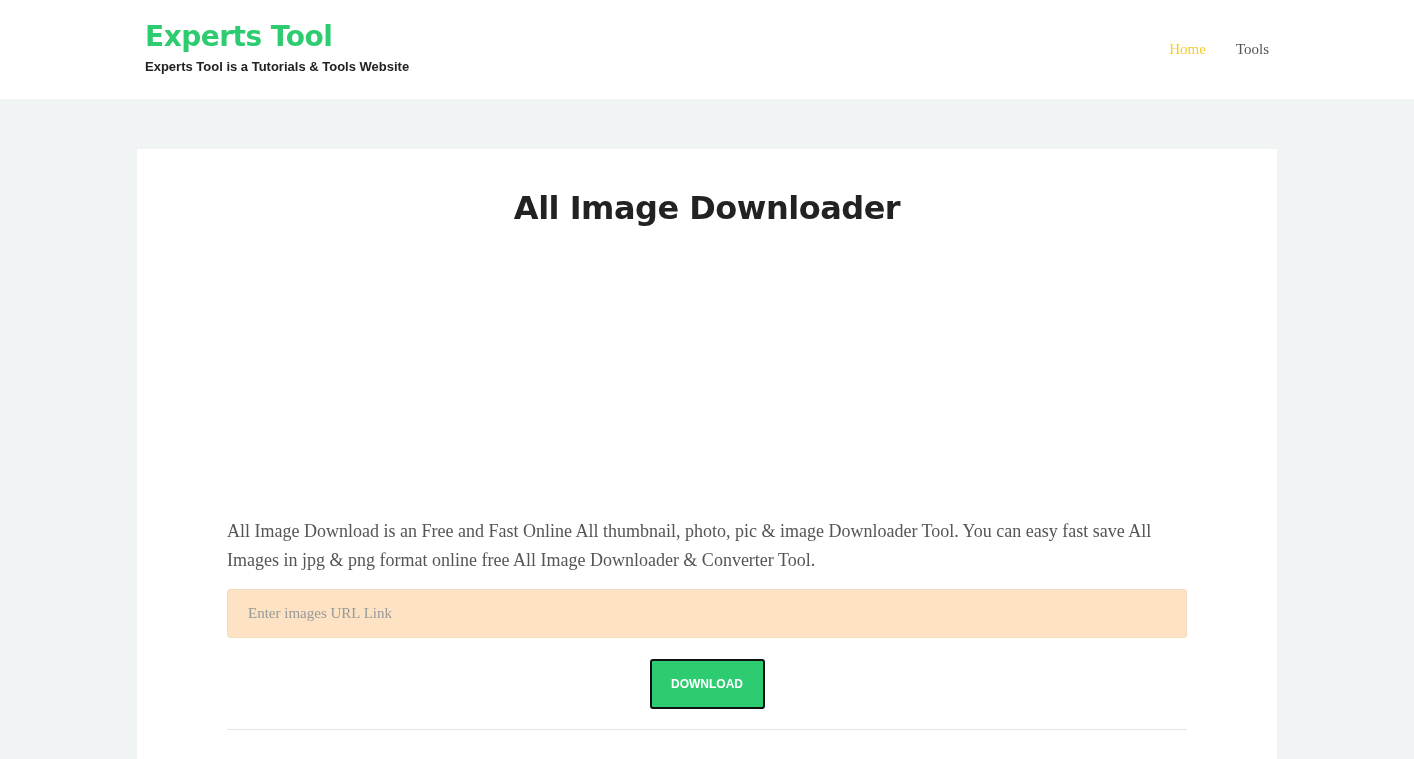 The height and width of the screenshot is (759, 1414). Describe the element at coordinates (1252, 49) in the screenshot. I see `nav-link: Tools` at that location.